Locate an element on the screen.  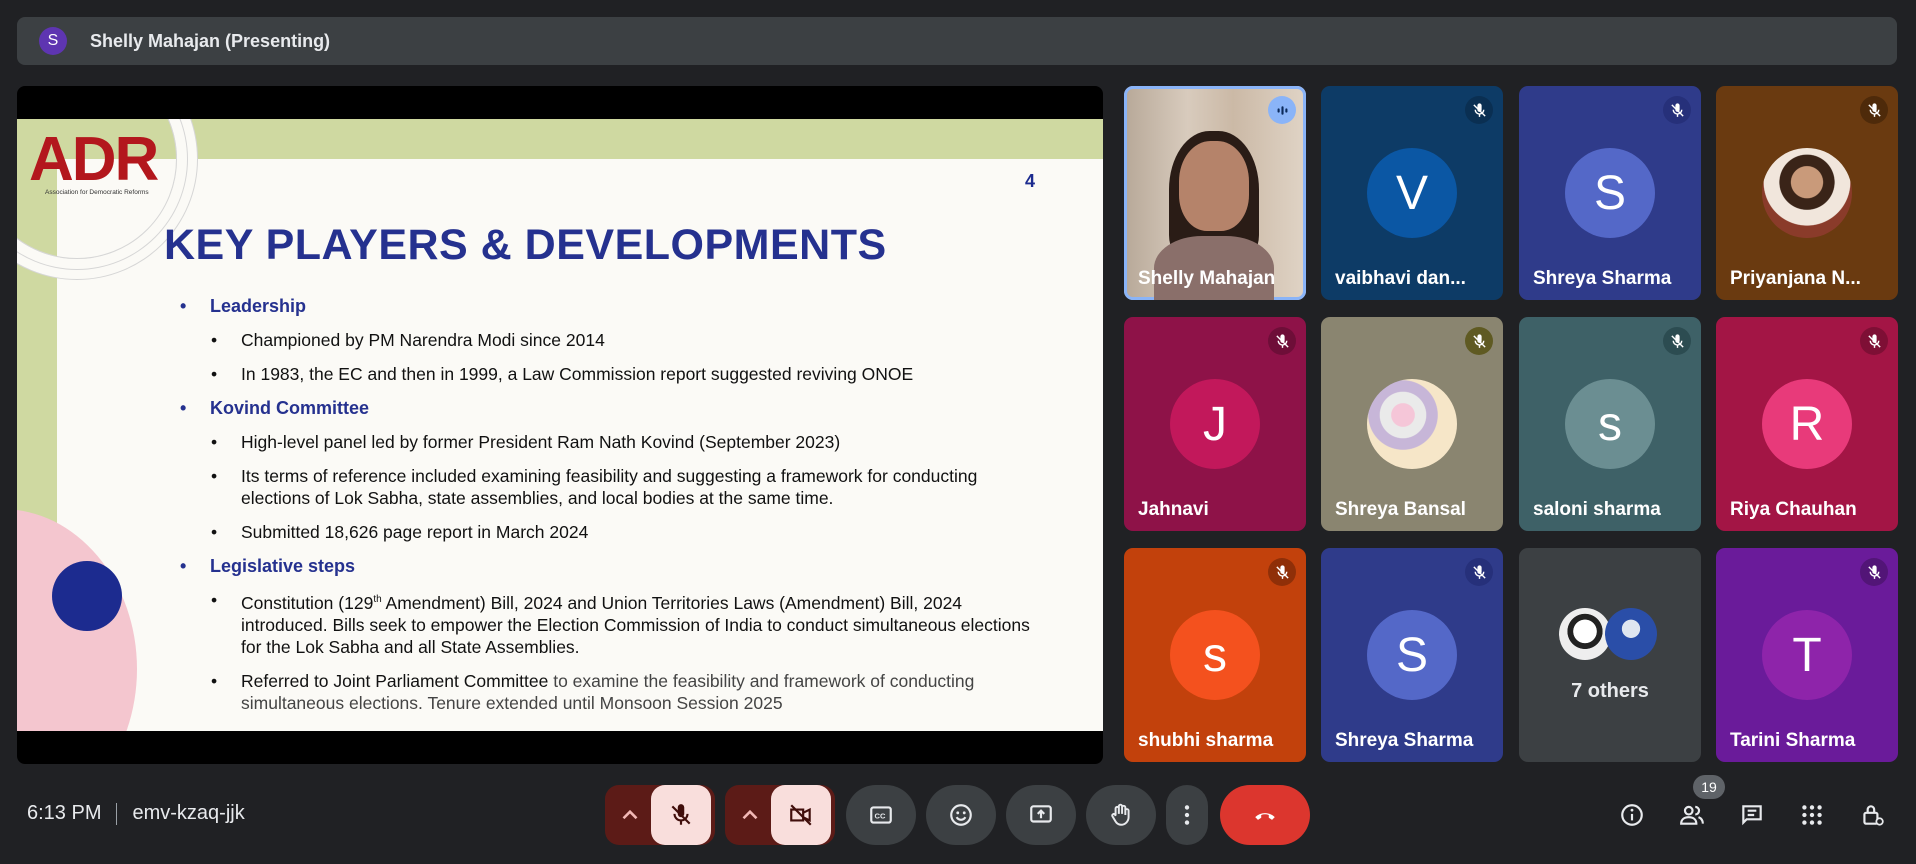
lock-person-icon is located at coordinates (1873, 815).